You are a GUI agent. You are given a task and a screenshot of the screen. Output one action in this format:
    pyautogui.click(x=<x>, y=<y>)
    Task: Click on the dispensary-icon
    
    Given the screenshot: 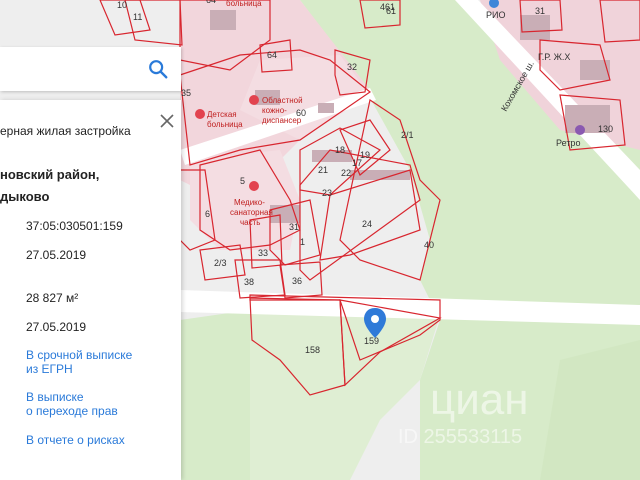 What is the action you would take?
    pyautogui.click(x=254, y=100)
    